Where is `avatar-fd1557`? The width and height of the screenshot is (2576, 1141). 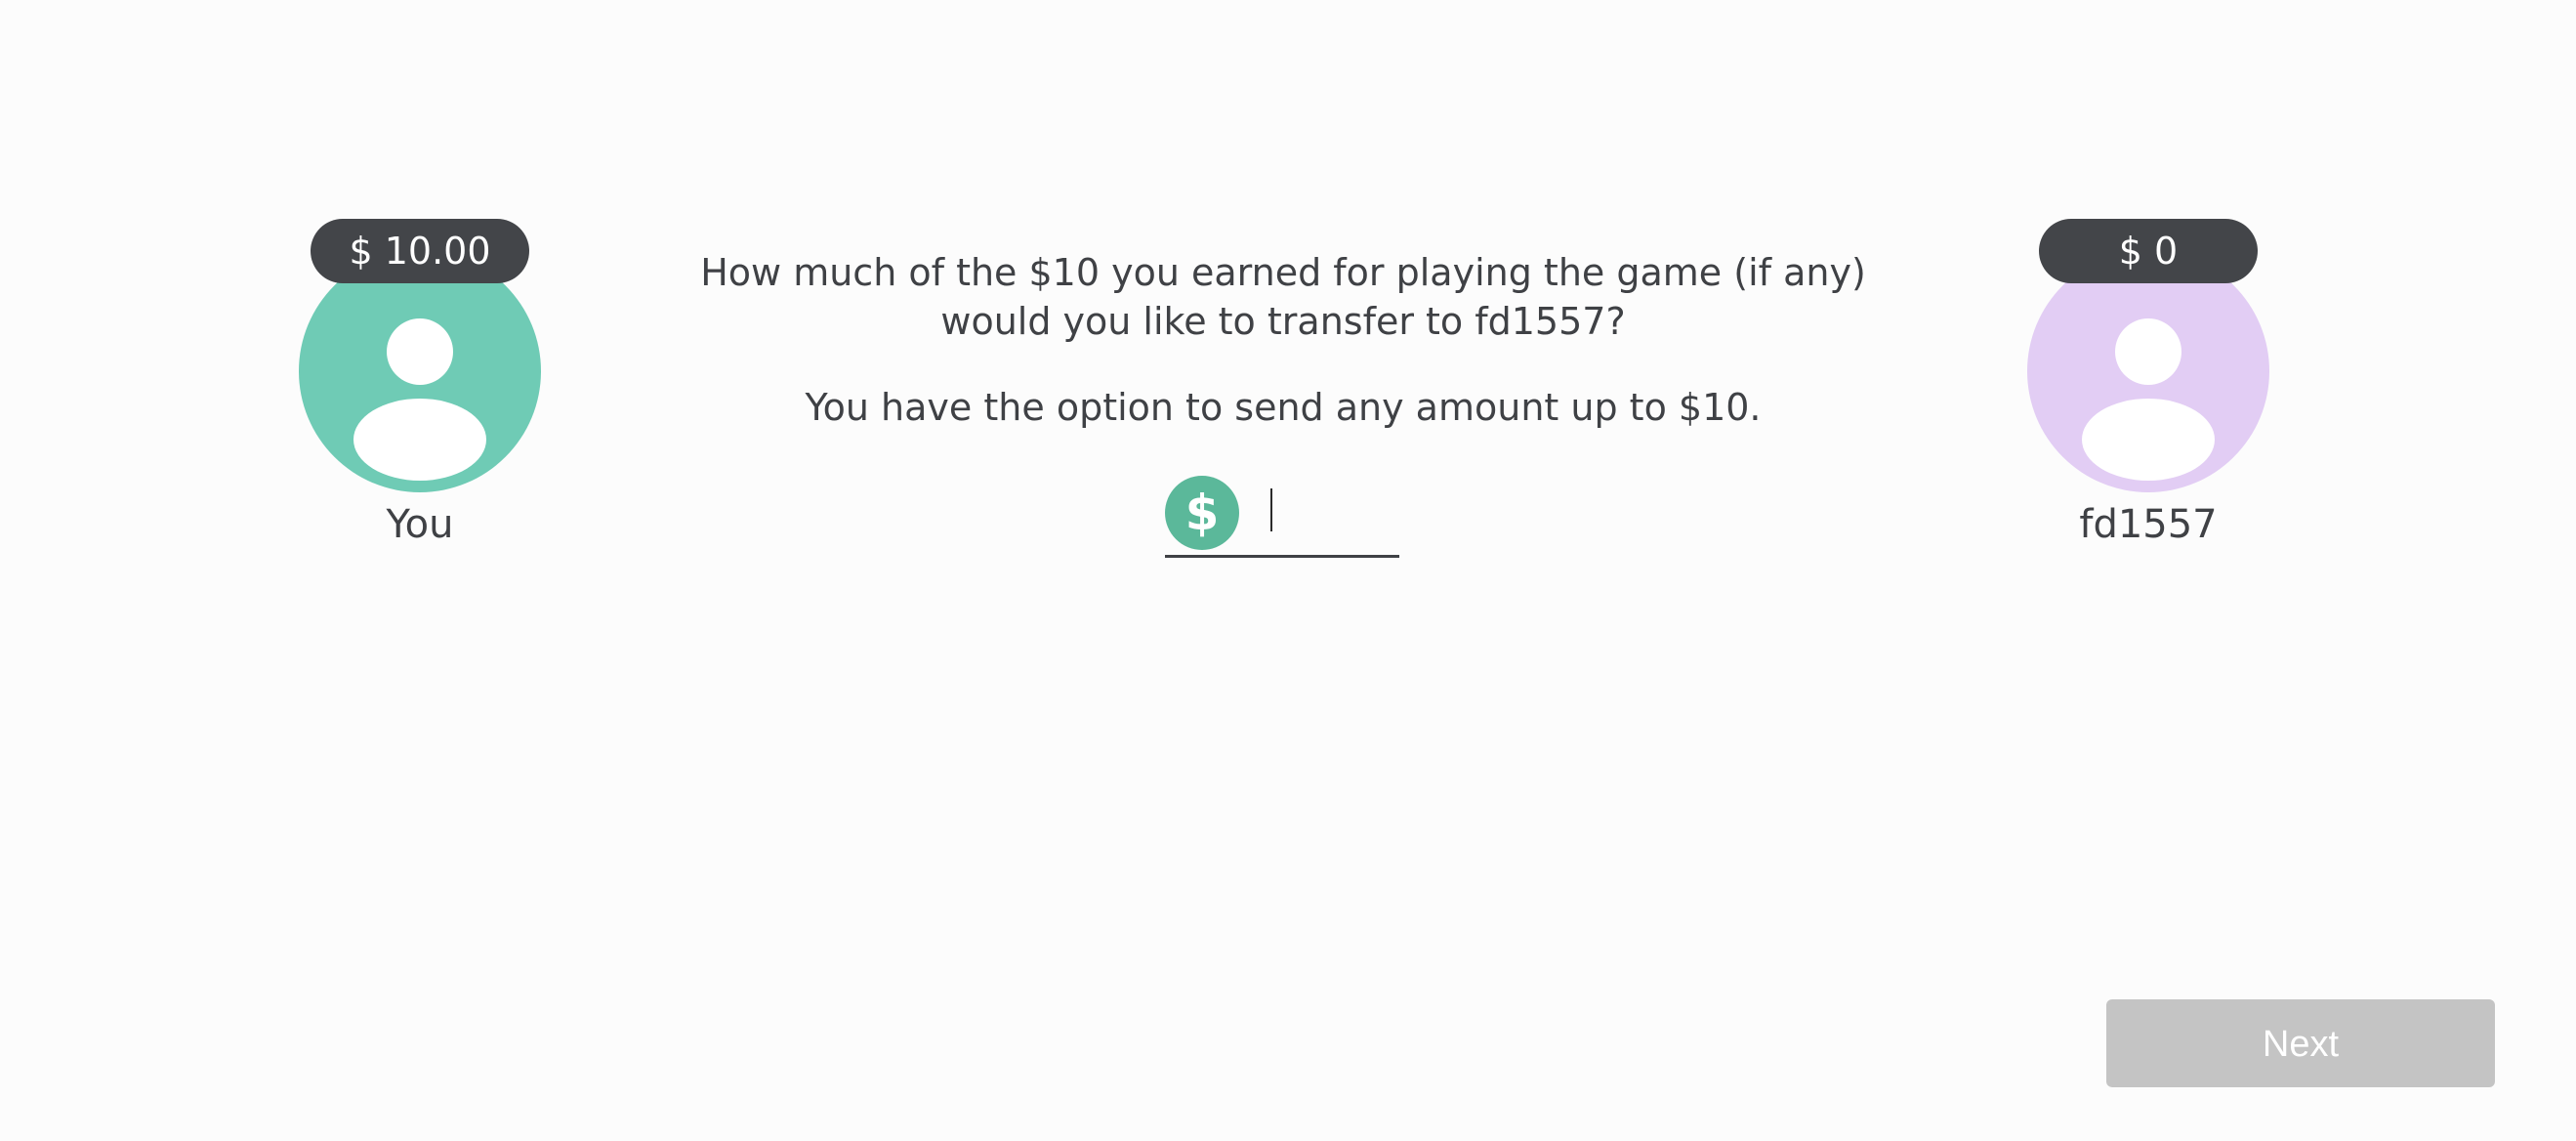
avatar-fd1557 is located at coordinates (2148, 371).